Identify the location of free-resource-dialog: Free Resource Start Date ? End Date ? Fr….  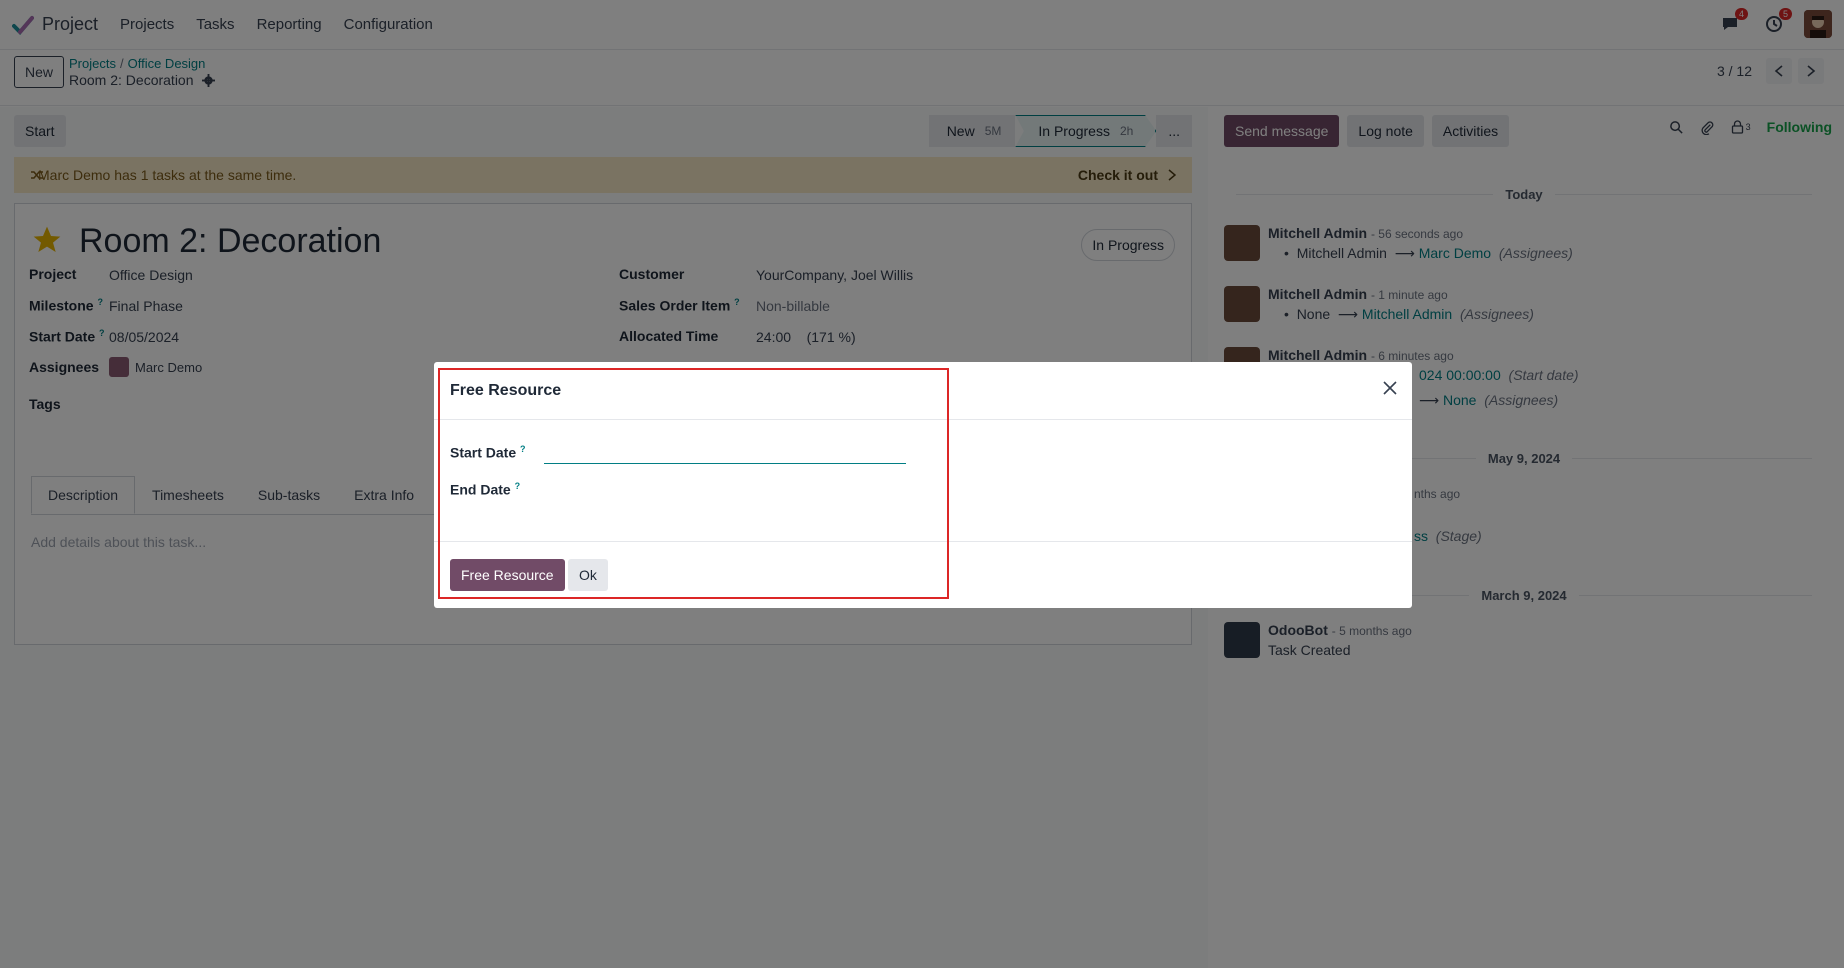
(923, 485).